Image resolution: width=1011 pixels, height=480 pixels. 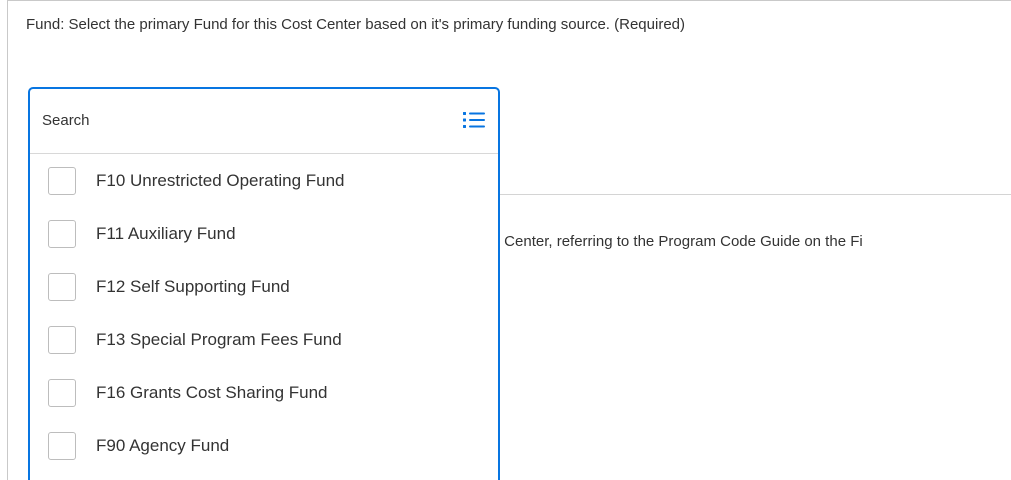 I want to click on option-label: F12 Self Supporting Fund, so click(x=193, y=286).